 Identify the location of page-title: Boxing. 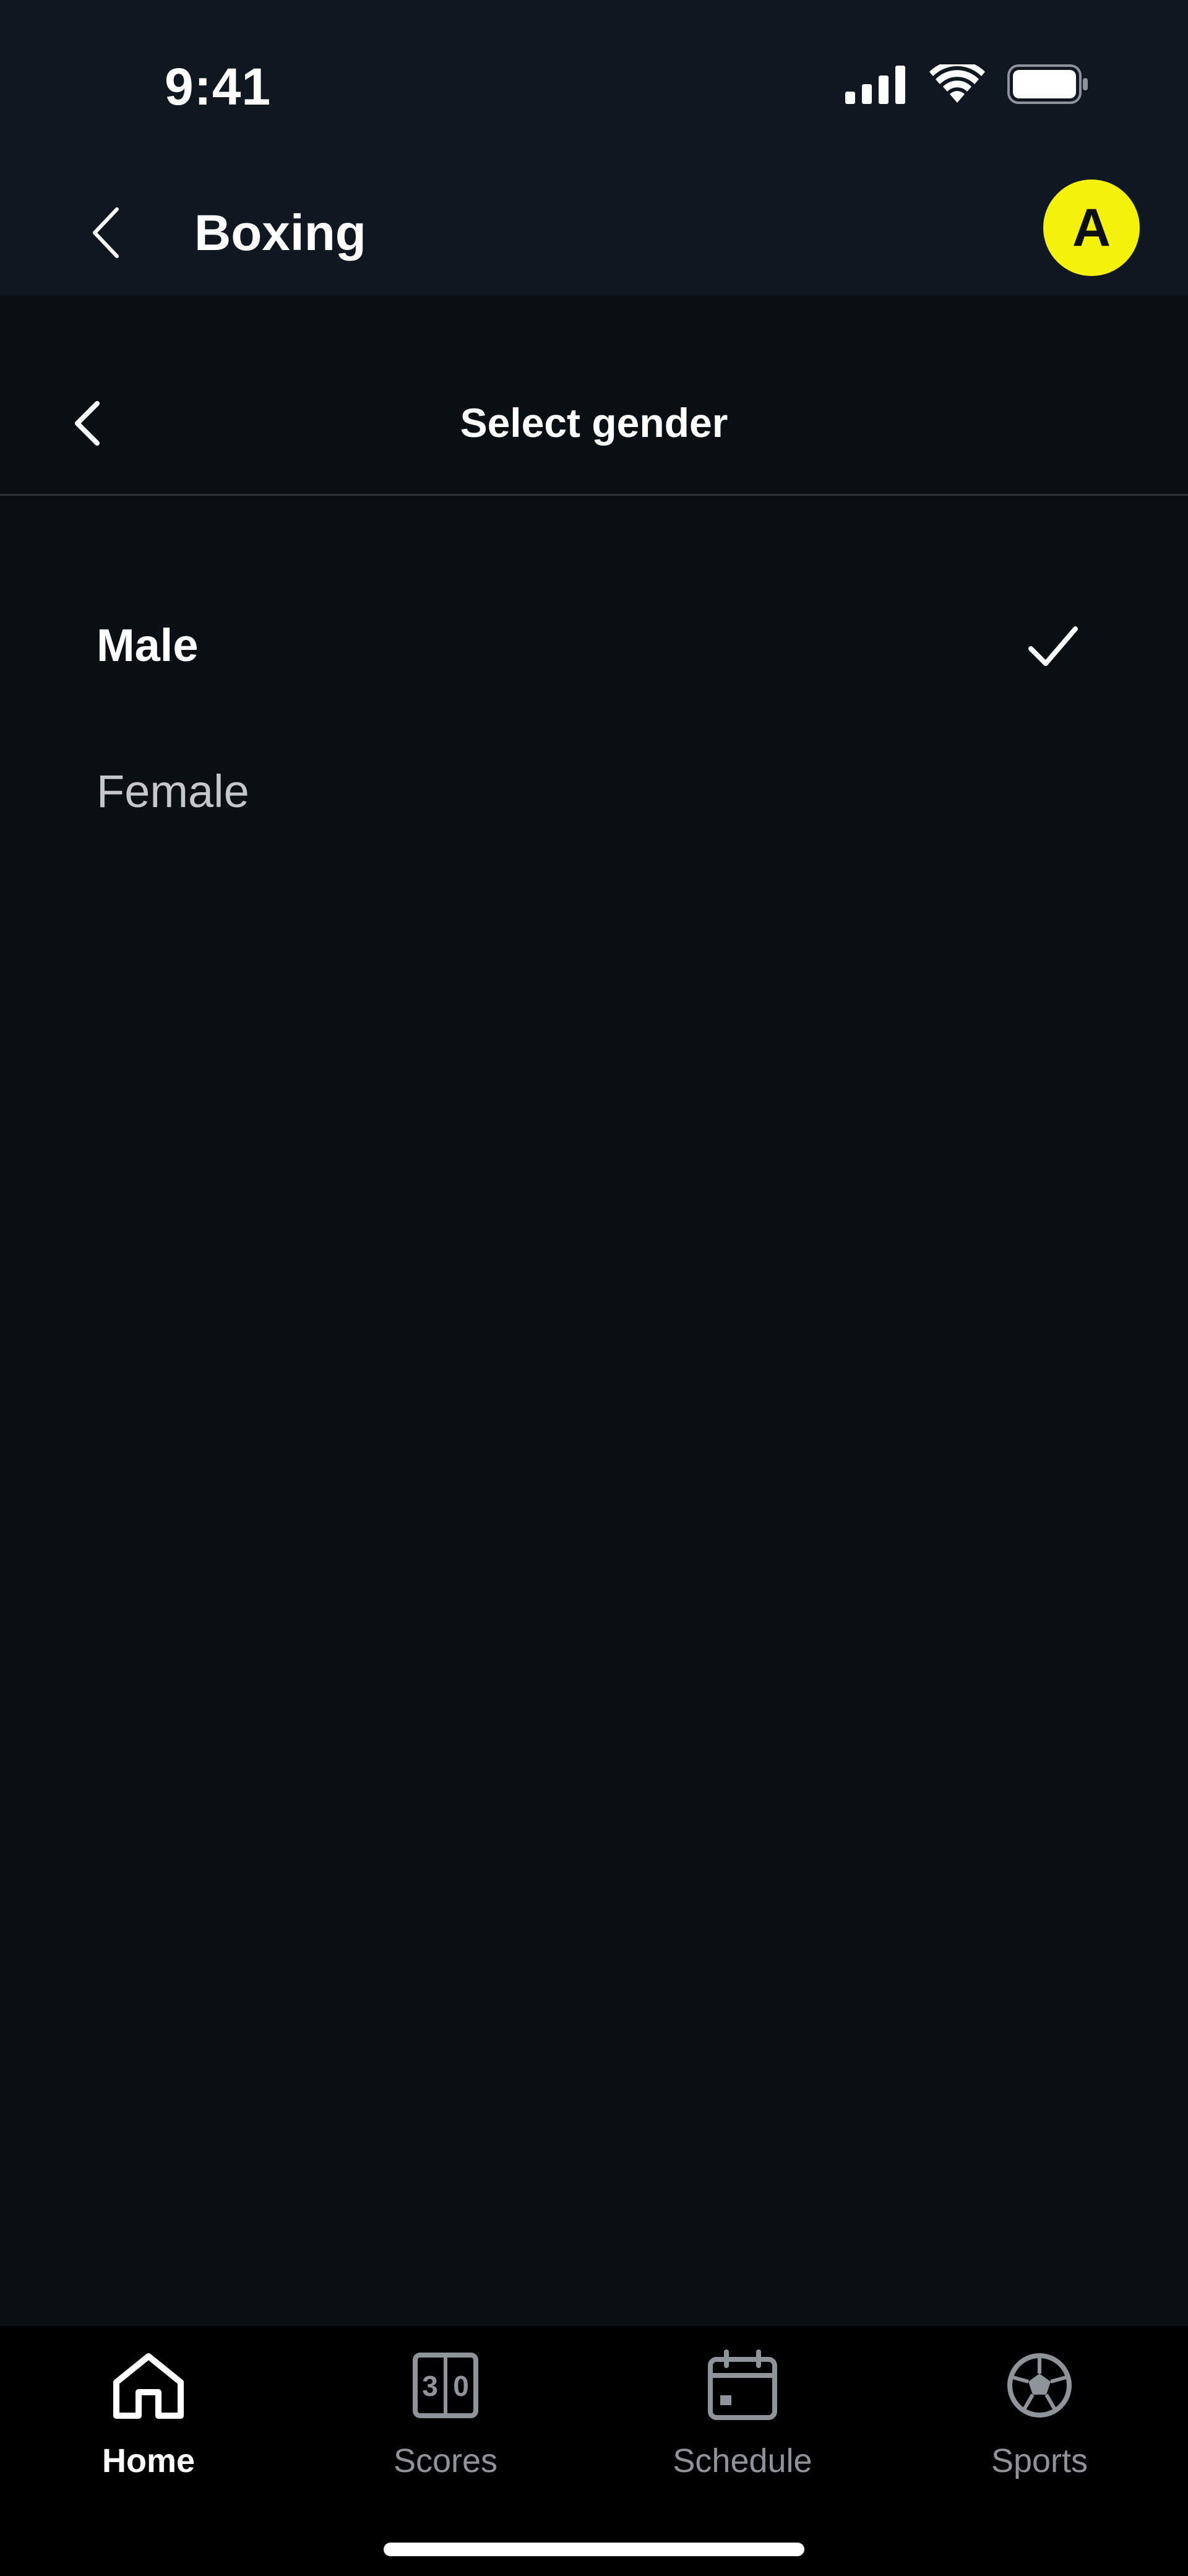
(280, 233).